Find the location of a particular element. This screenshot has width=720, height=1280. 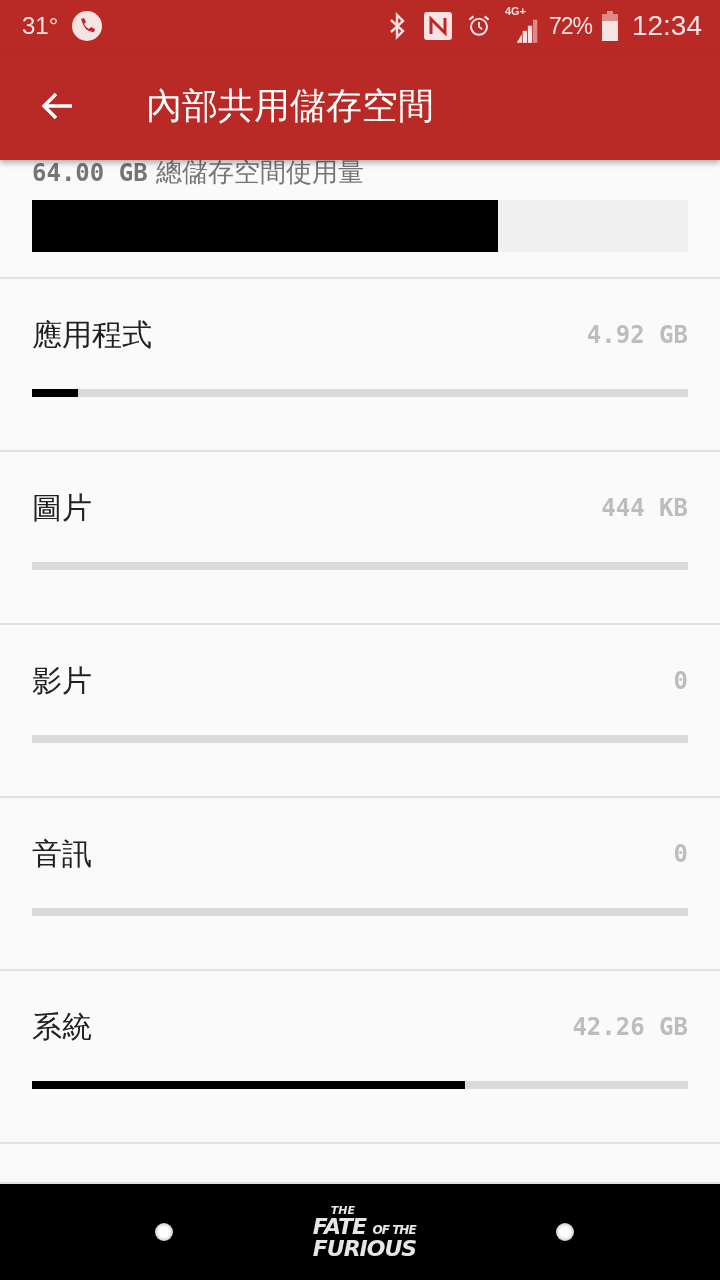

phone-icon is located at coordinates (87, 26).